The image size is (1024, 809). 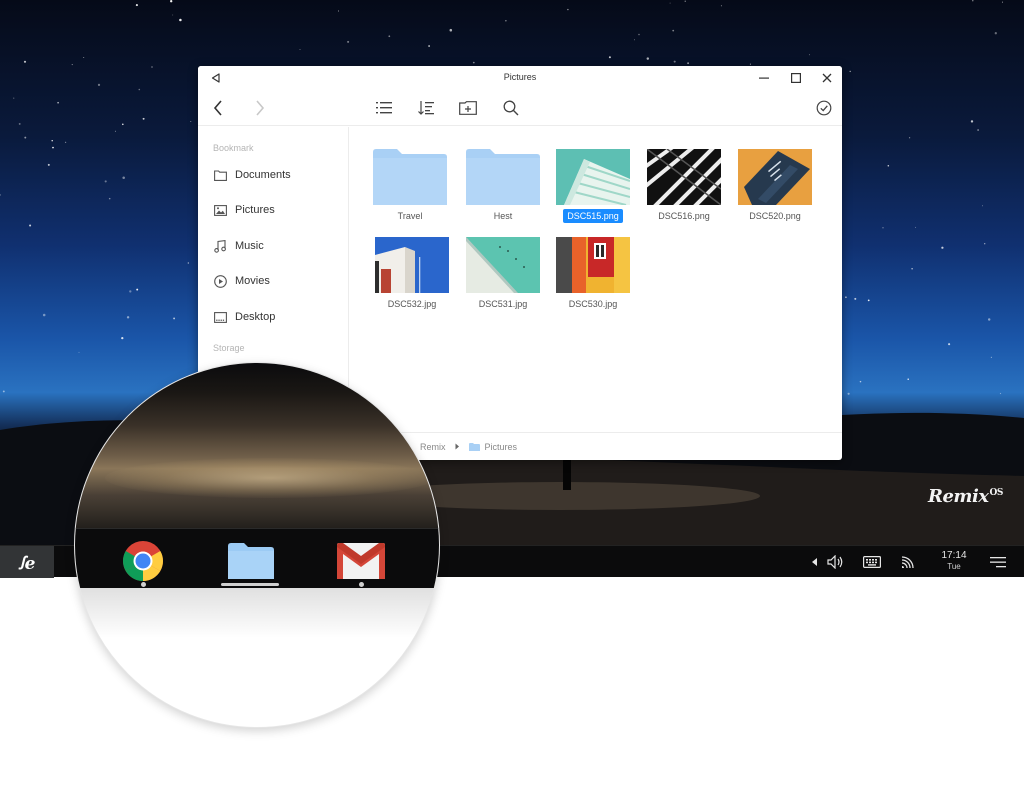 I want to click on close-icon, so click(x=827, y=78).